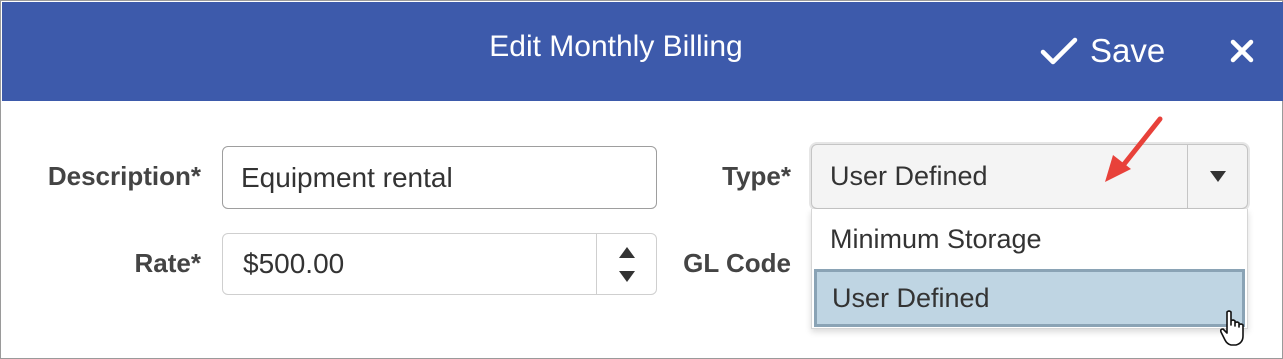  What do you see at coordinates (626, 249) in the screenshot?
I see `spinner-up-icon` at bounding box center [626, 249].